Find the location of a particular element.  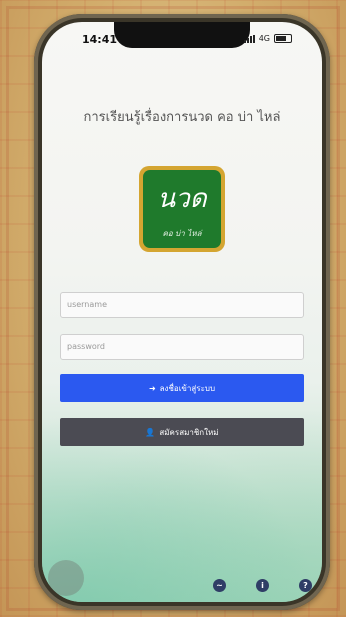

status-bar: 14:41 4G is located at coordinates (182, 42).